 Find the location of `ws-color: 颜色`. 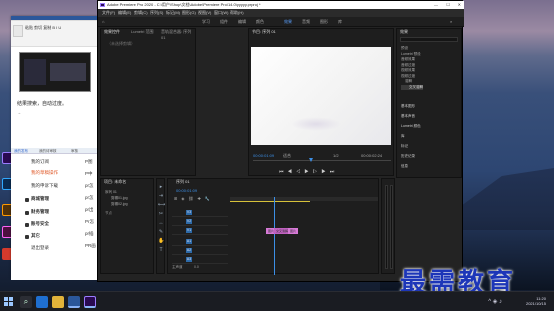

ws-color: 颜色 is located at coordinates (260, 22).